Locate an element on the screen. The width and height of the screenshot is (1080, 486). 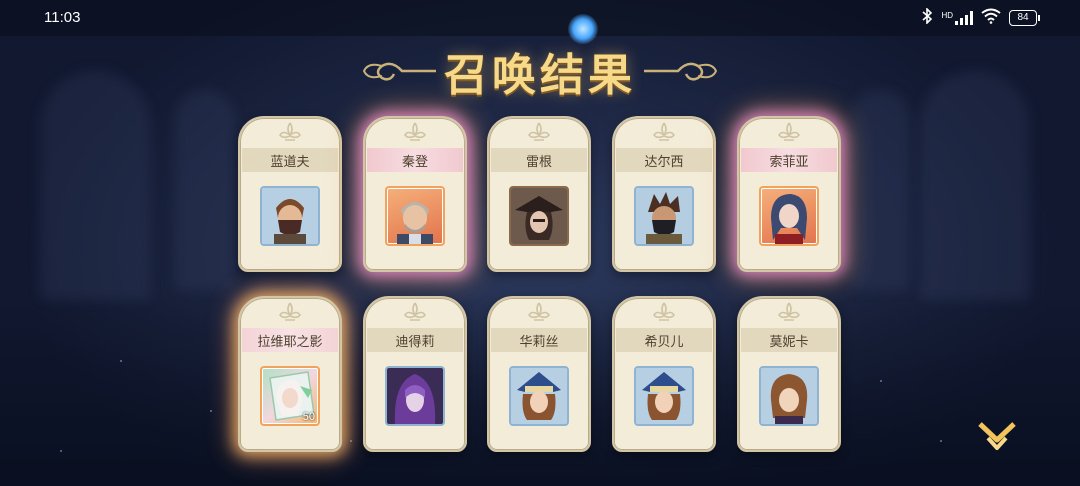
battery-icon: 84 is located at coordinates (1023, 17).